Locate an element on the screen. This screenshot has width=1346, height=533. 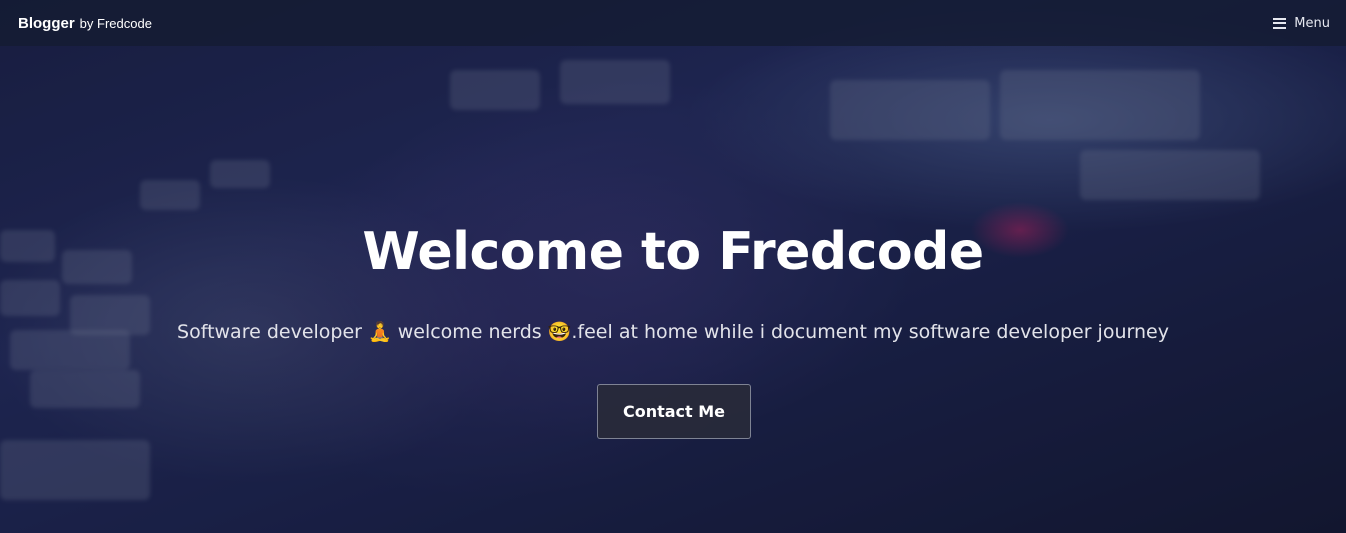
menu-label: Menu is located at coordinates (1312, 23).